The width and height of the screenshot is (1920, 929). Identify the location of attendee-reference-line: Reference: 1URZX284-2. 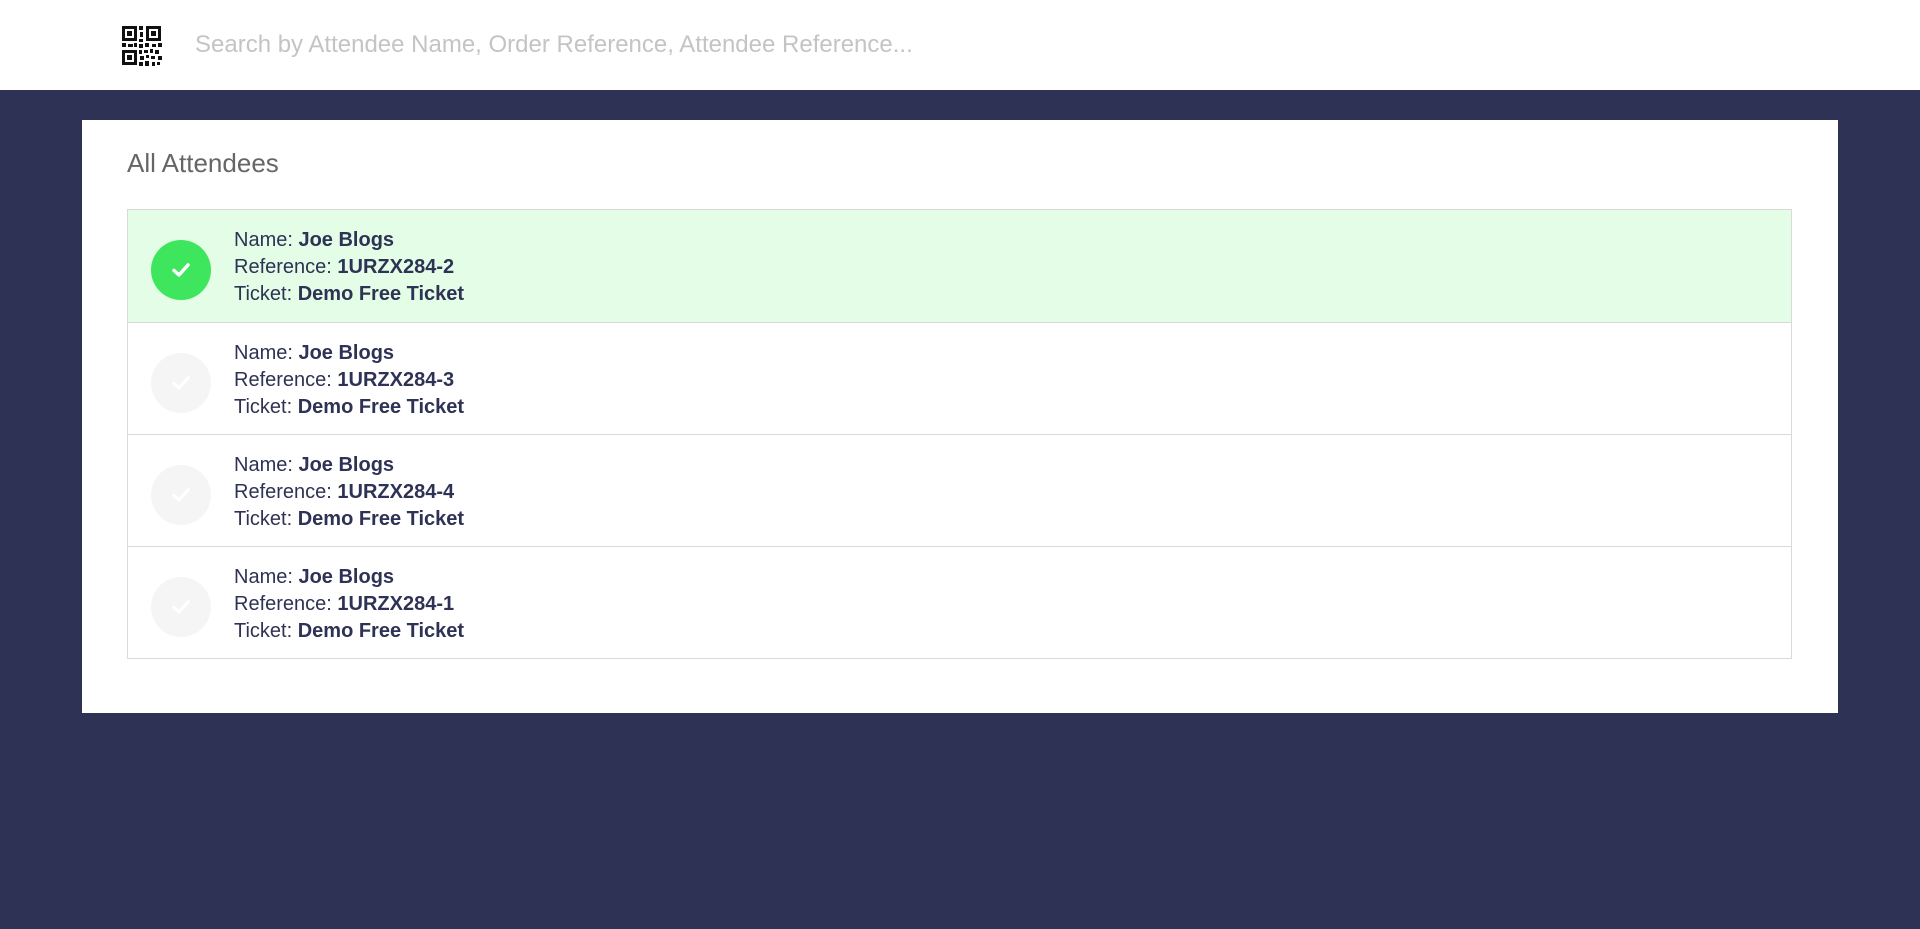
(349, 267).